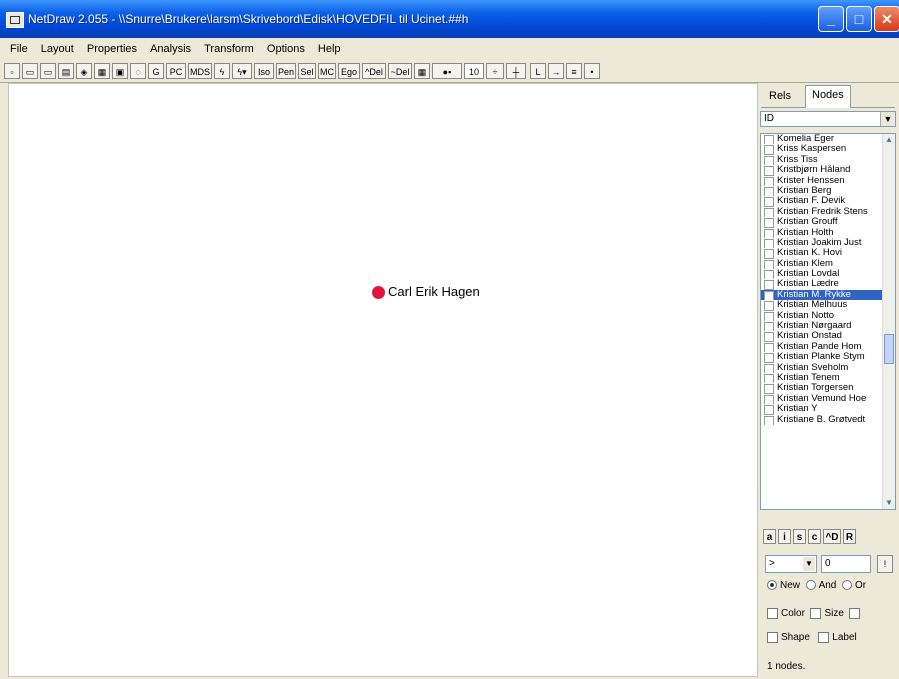 Image resolution: width=899 pixels, height=679 pixels. Describe the element at coordinates (170, 49) in the screenshot. I see `menu-analysis: Analysis` at that location.